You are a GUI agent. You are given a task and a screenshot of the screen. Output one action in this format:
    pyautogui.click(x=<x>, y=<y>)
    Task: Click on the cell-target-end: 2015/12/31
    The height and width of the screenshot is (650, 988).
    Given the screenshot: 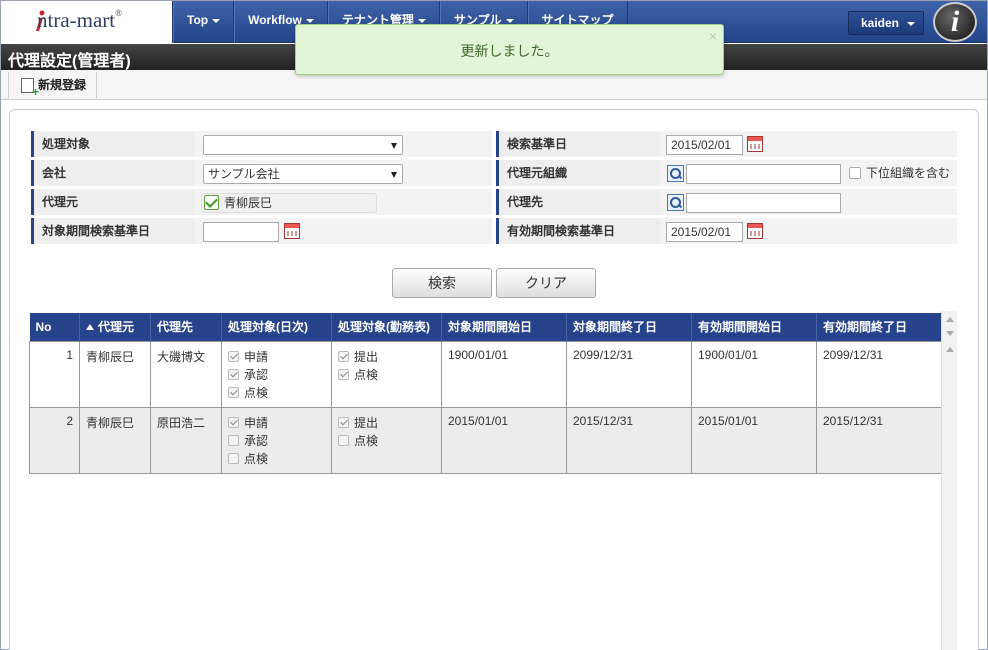 What is the action you would take?
    pyautogui.click(x=629, y=440)
    